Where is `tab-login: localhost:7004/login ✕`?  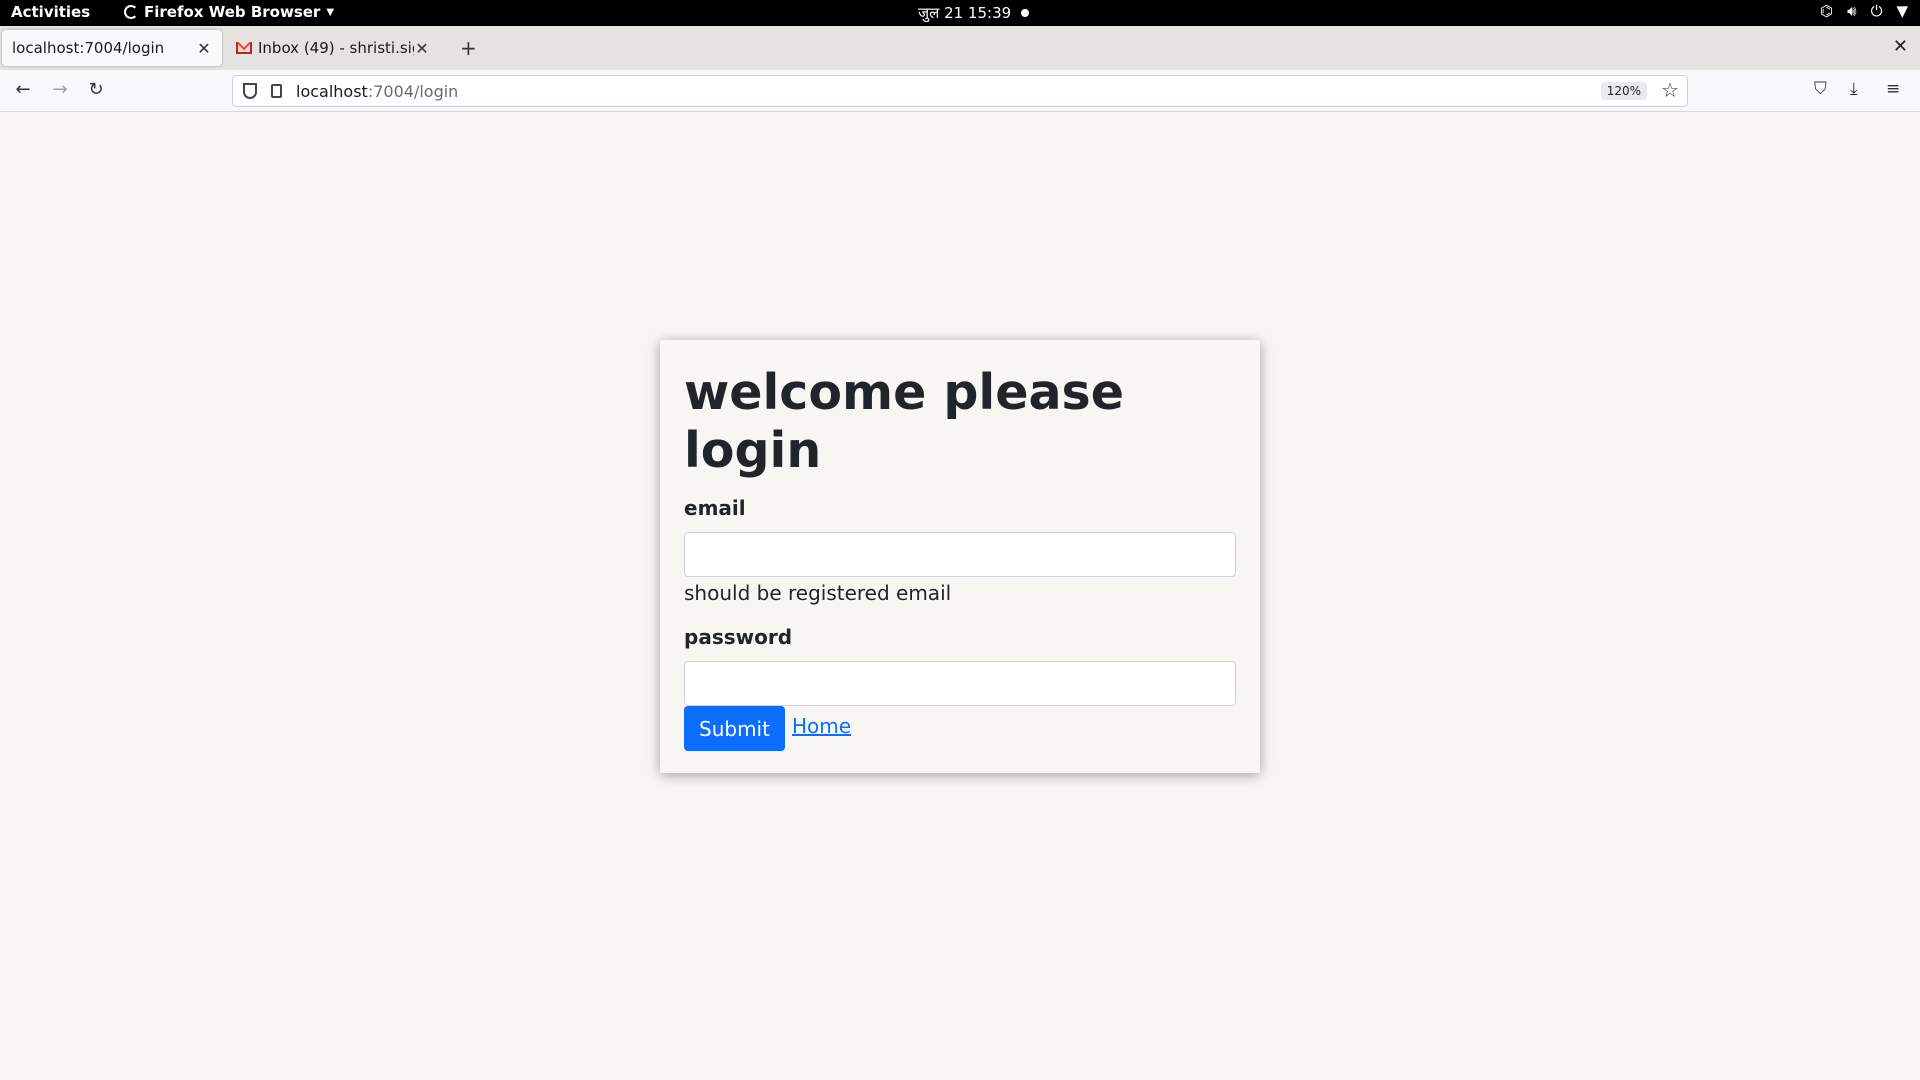
tab-login: localhost:7004/login ✕ is located at coordinates (112, 48).